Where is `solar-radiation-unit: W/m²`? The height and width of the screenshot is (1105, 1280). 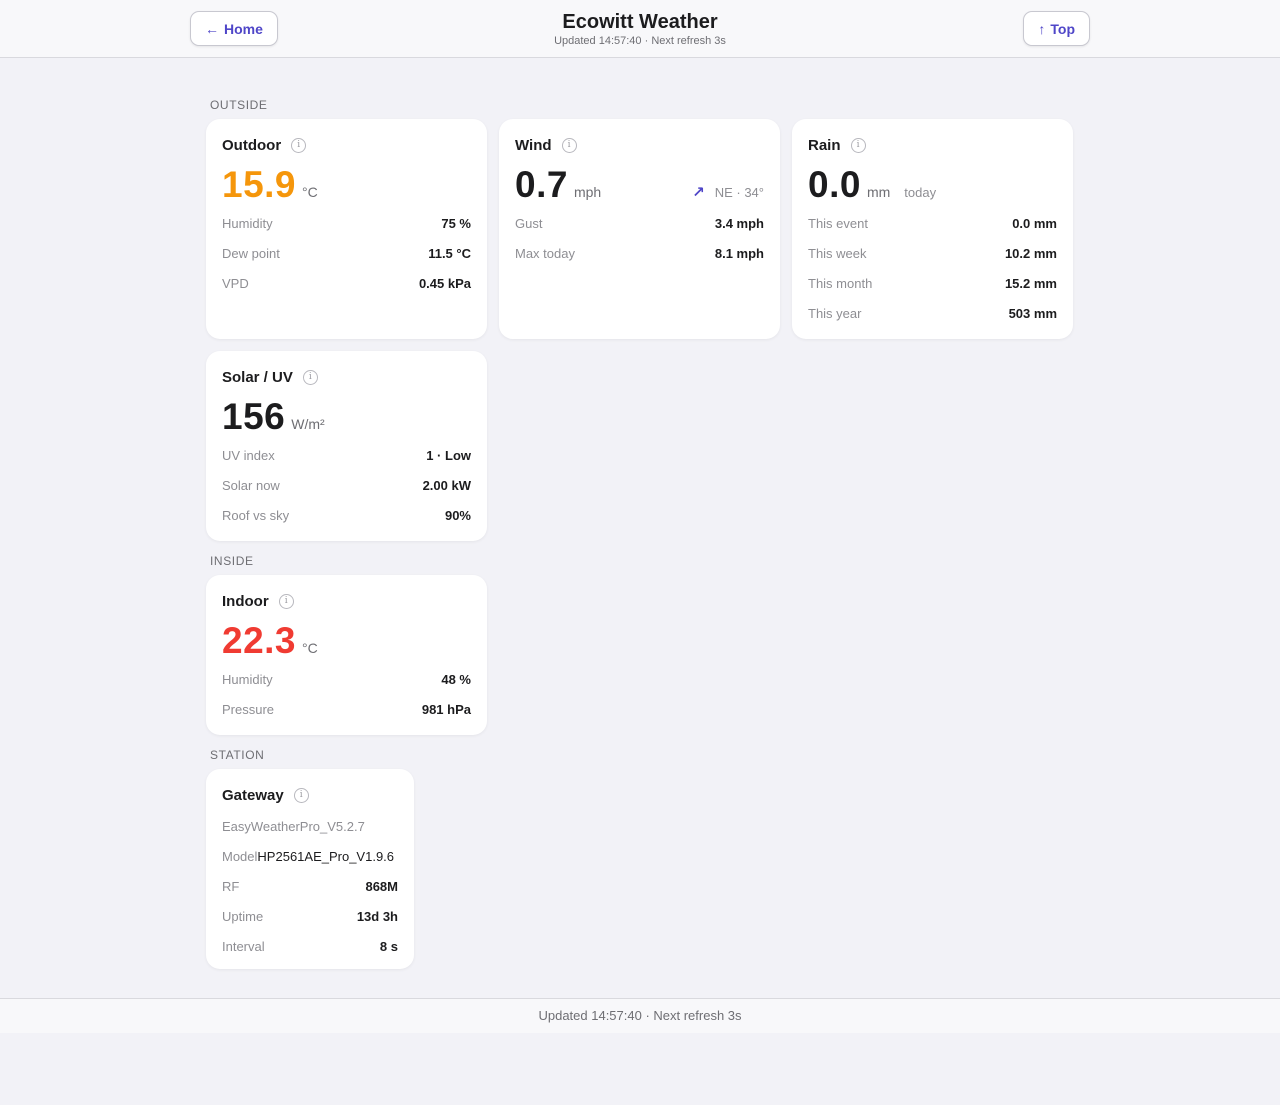
solar-radiation-unit: W/m² is located at coordinates (308, 424).